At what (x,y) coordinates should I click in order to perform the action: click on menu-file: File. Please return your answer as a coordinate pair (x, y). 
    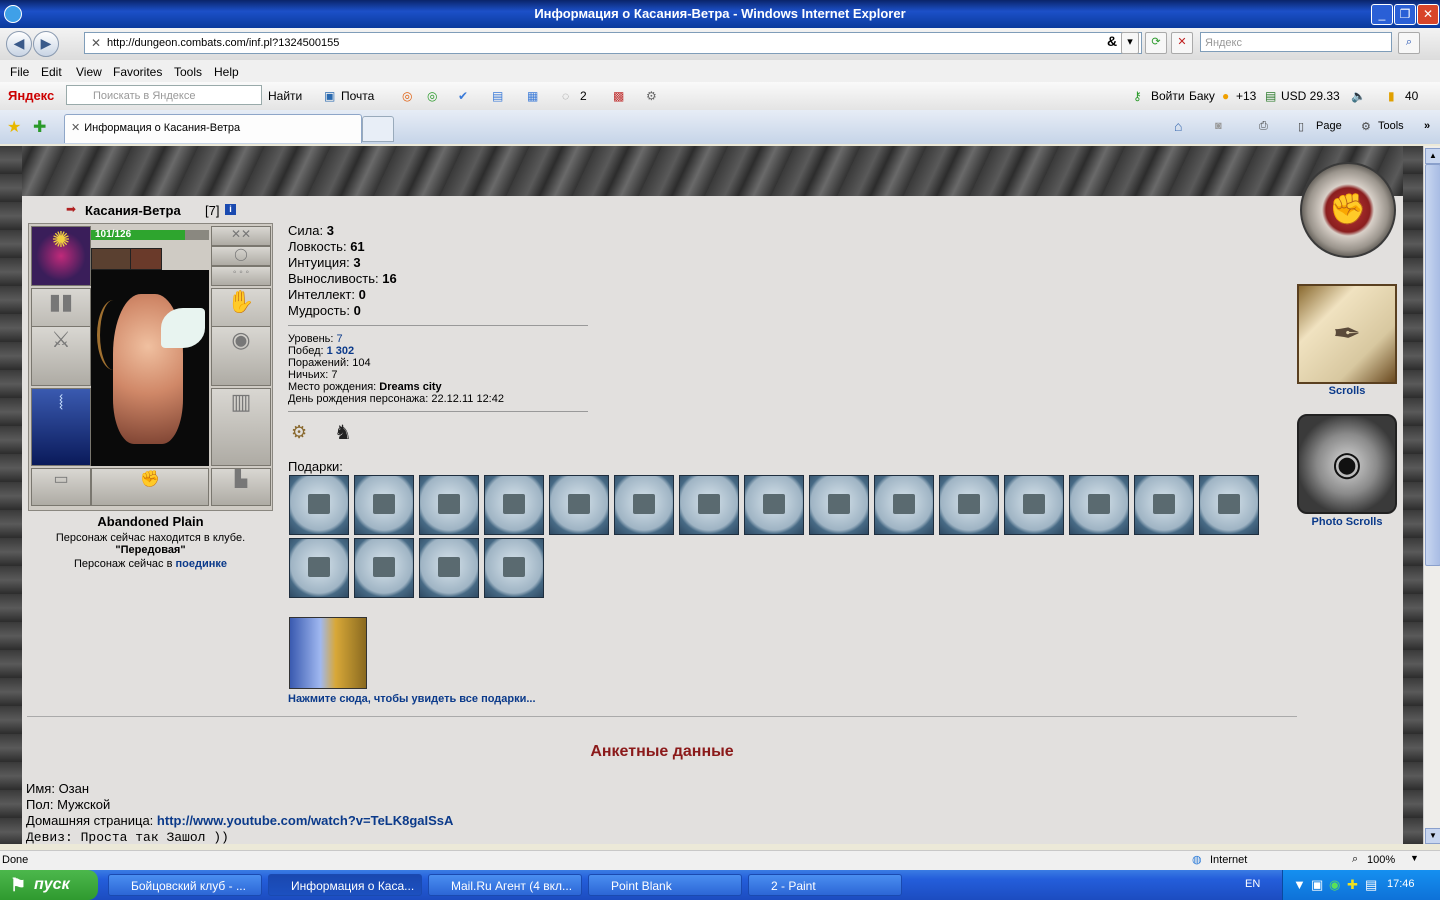
    Looking at the image, I should click on (19, 72).